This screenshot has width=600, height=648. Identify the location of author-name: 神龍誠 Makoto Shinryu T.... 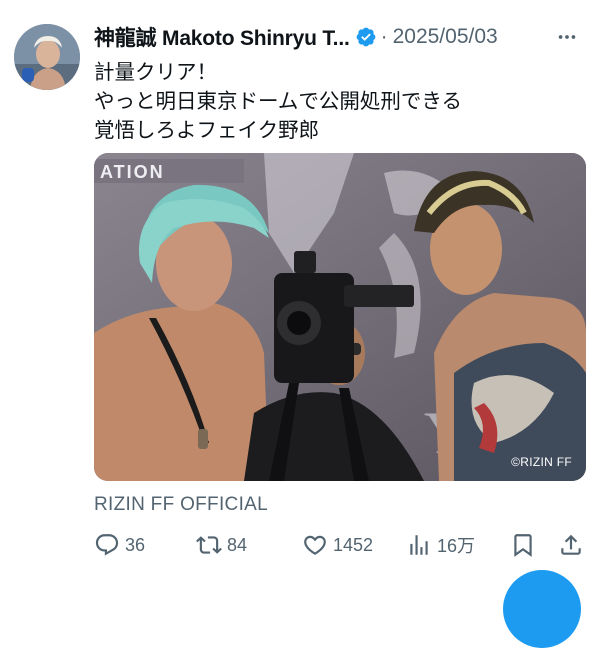
(222, 37).